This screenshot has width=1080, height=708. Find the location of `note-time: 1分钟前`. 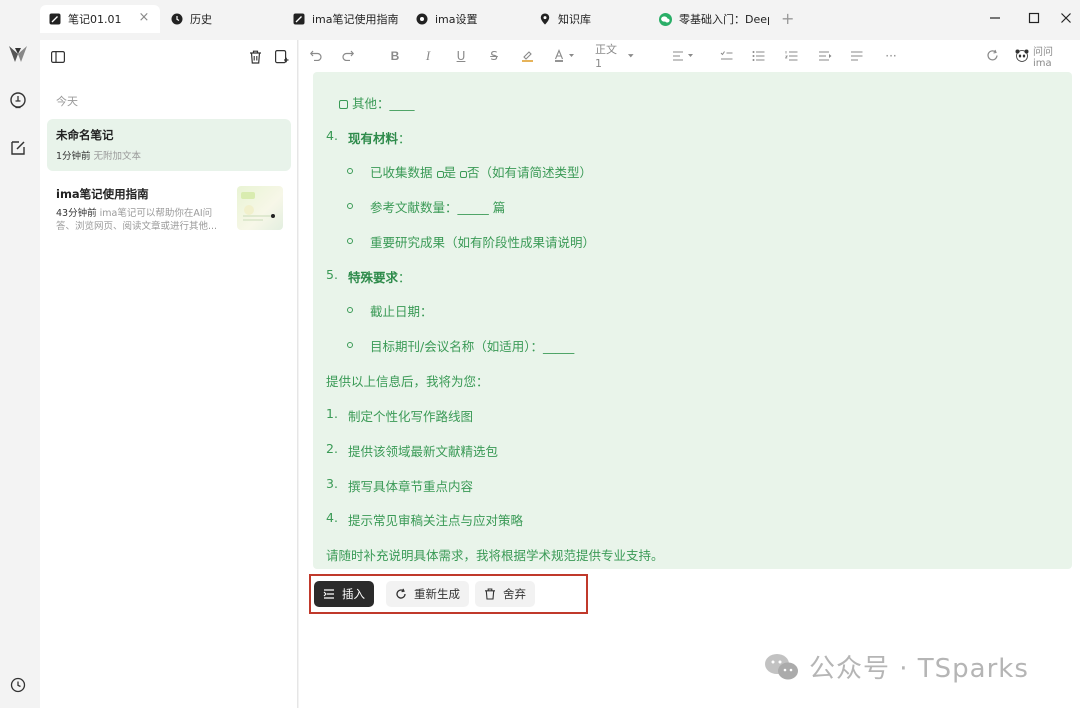

note-time: 1分钟前 is located at coordinates (73, 156).